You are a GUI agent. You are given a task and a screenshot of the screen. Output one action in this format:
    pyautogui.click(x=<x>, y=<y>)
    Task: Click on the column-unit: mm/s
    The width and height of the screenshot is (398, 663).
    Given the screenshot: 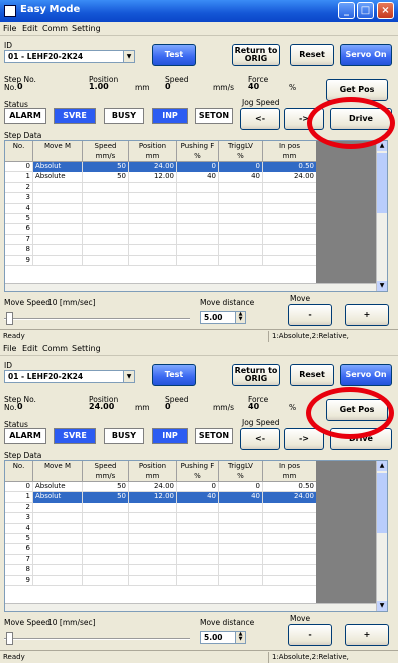 What is the action you would take?
    pyautogui.click(x=105, y=156)
    